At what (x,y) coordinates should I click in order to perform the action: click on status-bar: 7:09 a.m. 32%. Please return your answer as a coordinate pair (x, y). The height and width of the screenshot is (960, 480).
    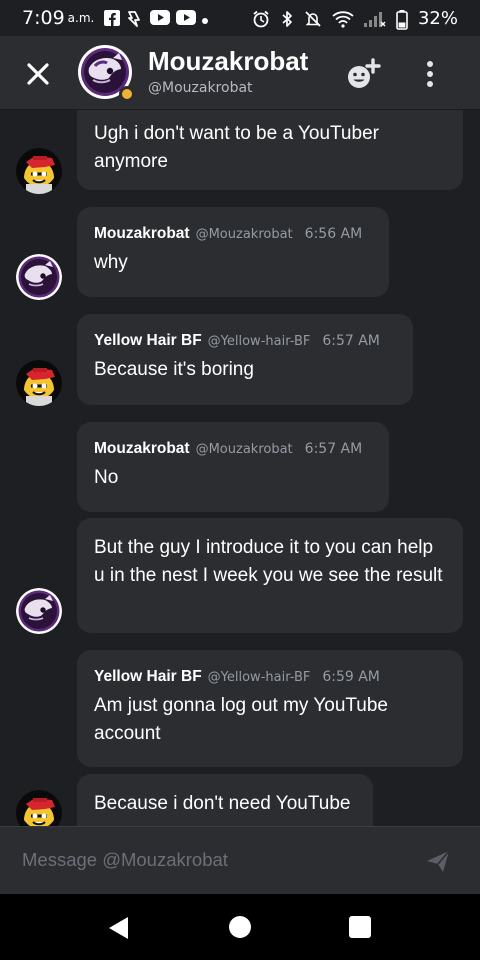
    Looking at the image, I should click on (240, 18).